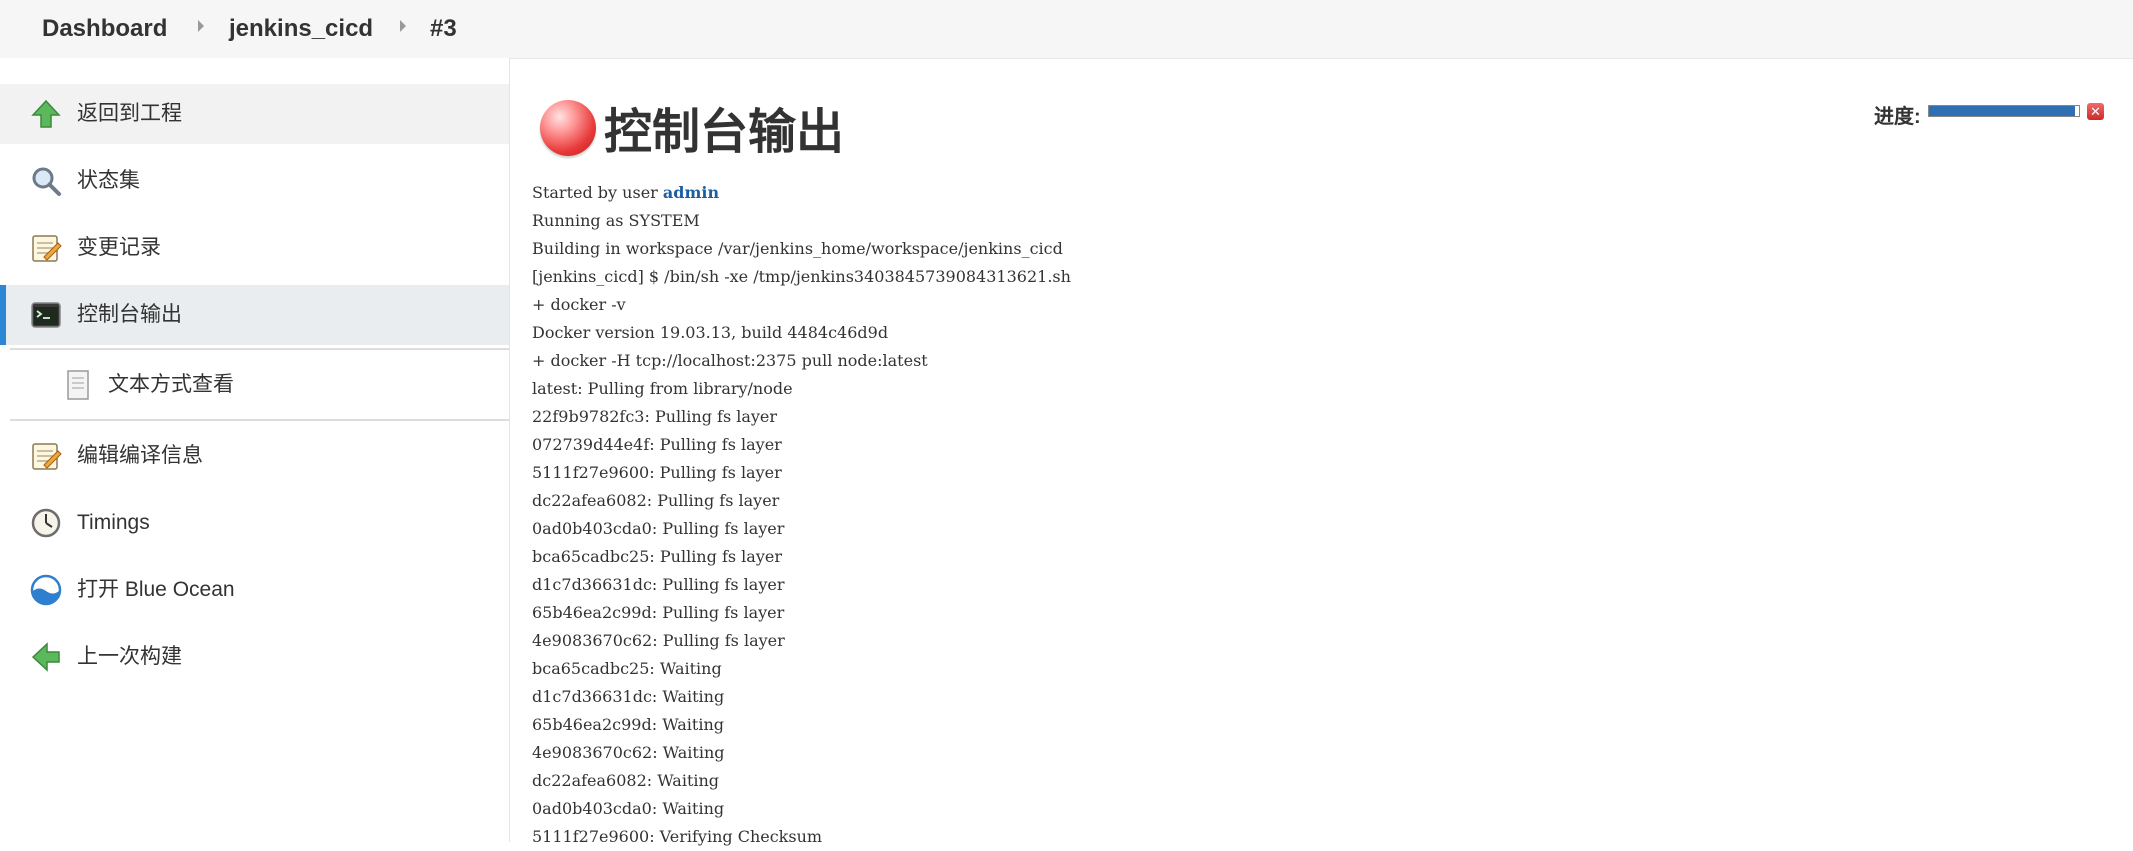 The width and height of the screenshot is (2133, 851). Describe the element at coordinates (254, 315) in the screenshot. I see `sidebar-item-console-output: 控制台输出` at that location.